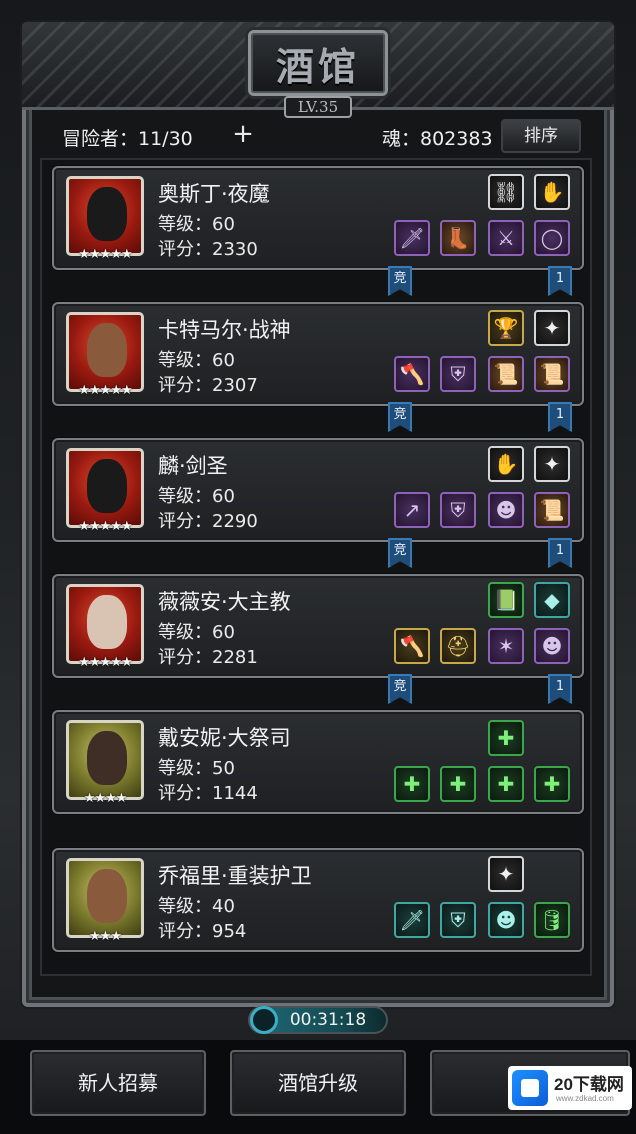 This screenshot has height=1134, width=636. What do you see at coordinates (105, 936) in the screenshot?
I see `hero-stars: ★★★` at bounding box center [105, 936].